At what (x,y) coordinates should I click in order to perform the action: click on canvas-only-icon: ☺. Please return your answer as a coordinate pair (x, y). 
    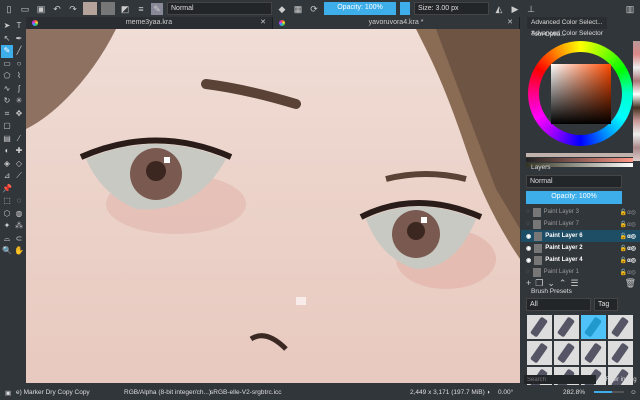
    Looking at the image, I should click on (633, 392).